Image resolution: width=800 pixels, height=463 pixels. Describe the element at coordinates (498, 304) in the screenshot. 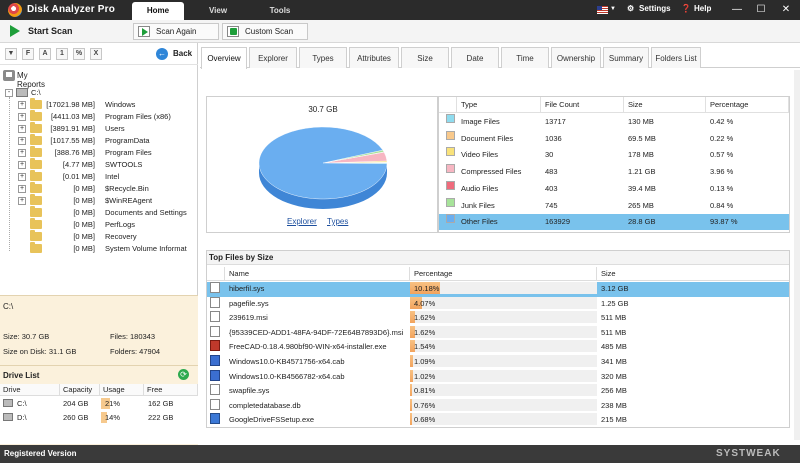

I see `top-file-row: pagefile.sys 4.07% 1.25 GB` at that location.